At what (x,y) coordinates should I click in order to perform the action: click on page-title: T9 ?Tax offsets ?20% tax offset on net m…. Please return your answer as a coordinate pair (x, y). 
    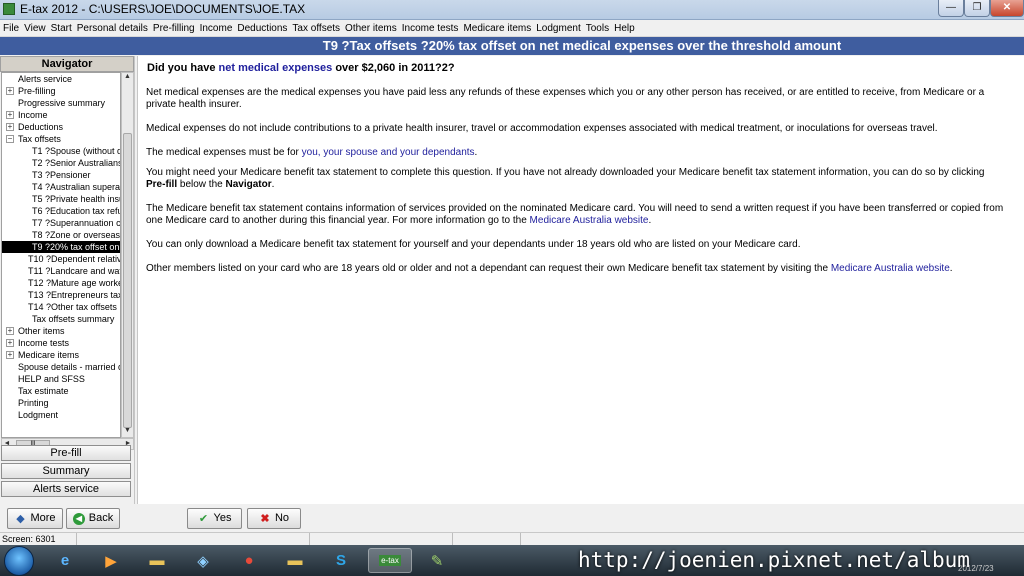
    Looking at the image, I should click on (512, 46).